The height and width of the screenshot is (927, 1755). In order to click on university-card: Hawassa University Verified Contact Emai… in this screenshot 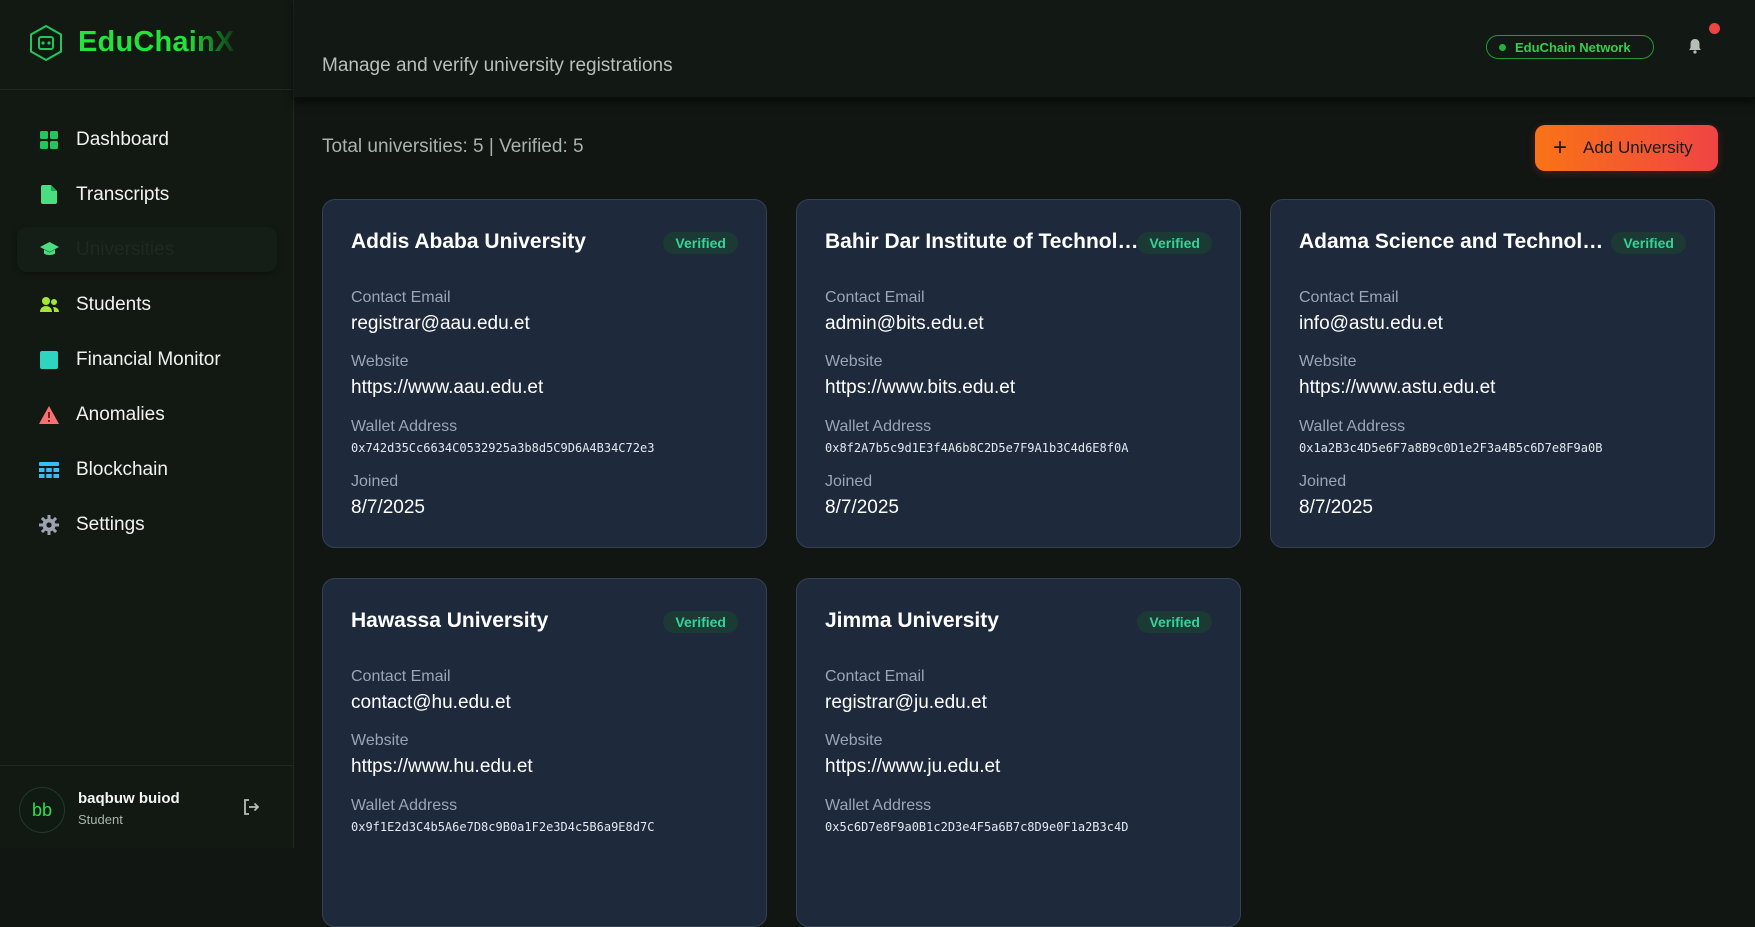, I will do `click(544, 752)`.